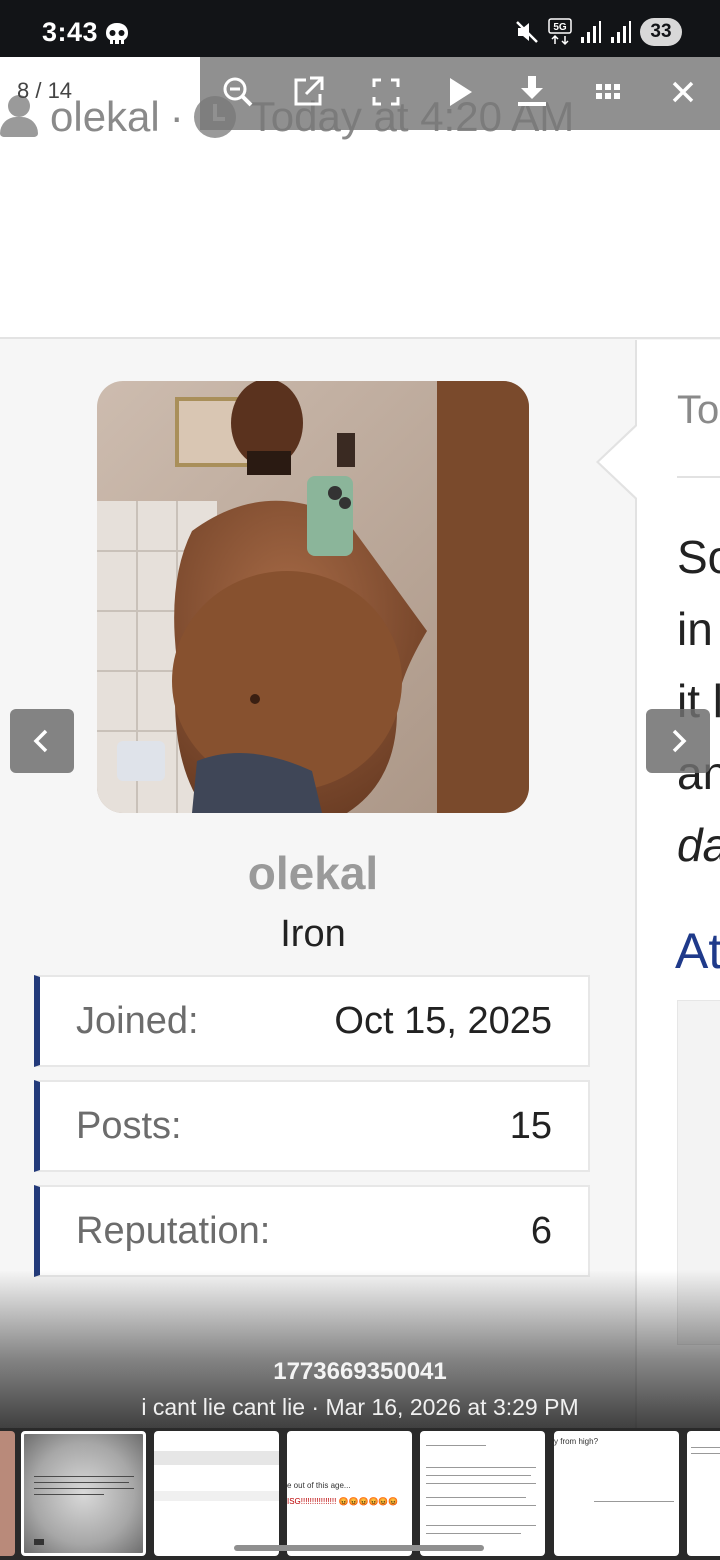  What do you see at coordinates (527, 32) in the screenshot?
I see `mute-icon` at bounding box center [527, 32].